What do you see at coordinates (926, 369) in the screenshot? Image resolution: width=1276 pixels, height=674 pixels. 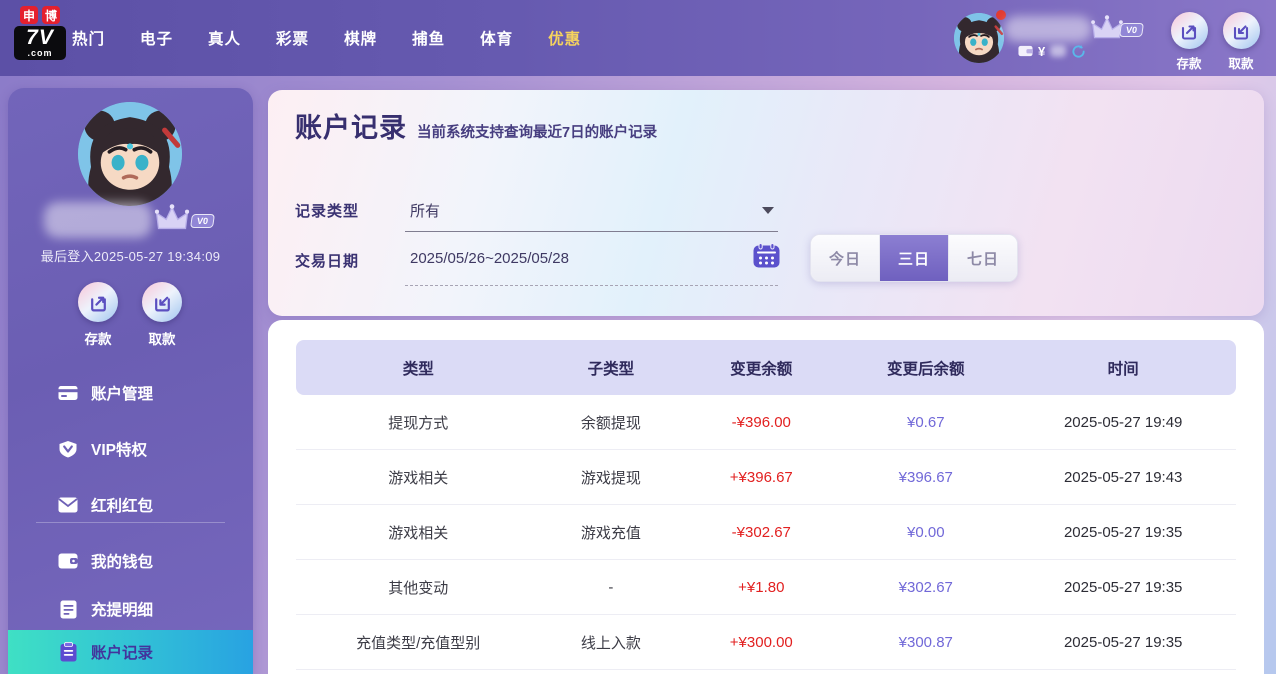 I see `col-balance: 变更后余额` at bounding box center [926, 369].